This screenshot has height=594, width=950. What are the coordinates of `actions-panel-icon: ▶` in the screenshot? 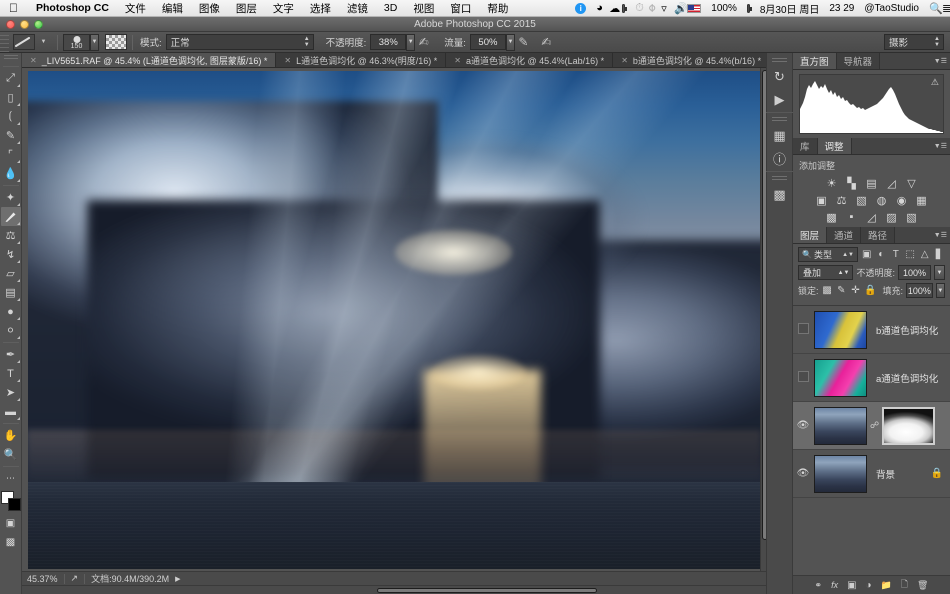 It's located at (780, 99).